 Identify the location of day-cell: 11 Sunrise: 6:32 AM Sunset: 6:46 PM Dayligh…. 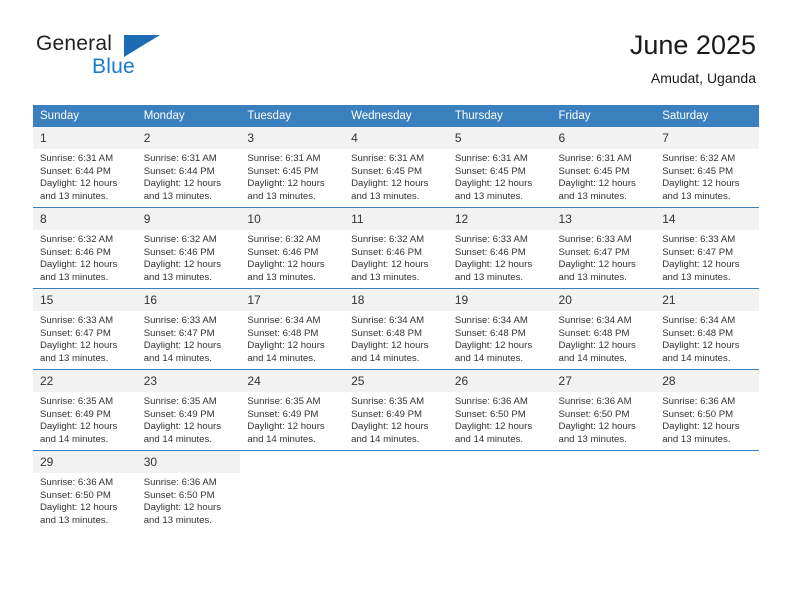
(396, 248).